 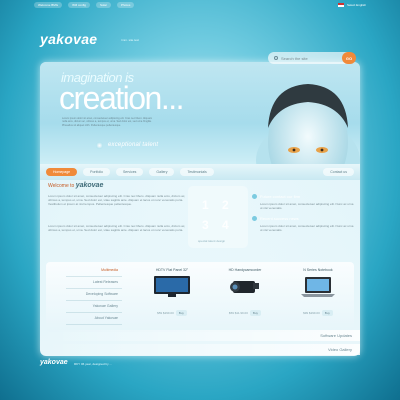 I want to click on welcome-brand: yakovae, so click(x=89, y=185).